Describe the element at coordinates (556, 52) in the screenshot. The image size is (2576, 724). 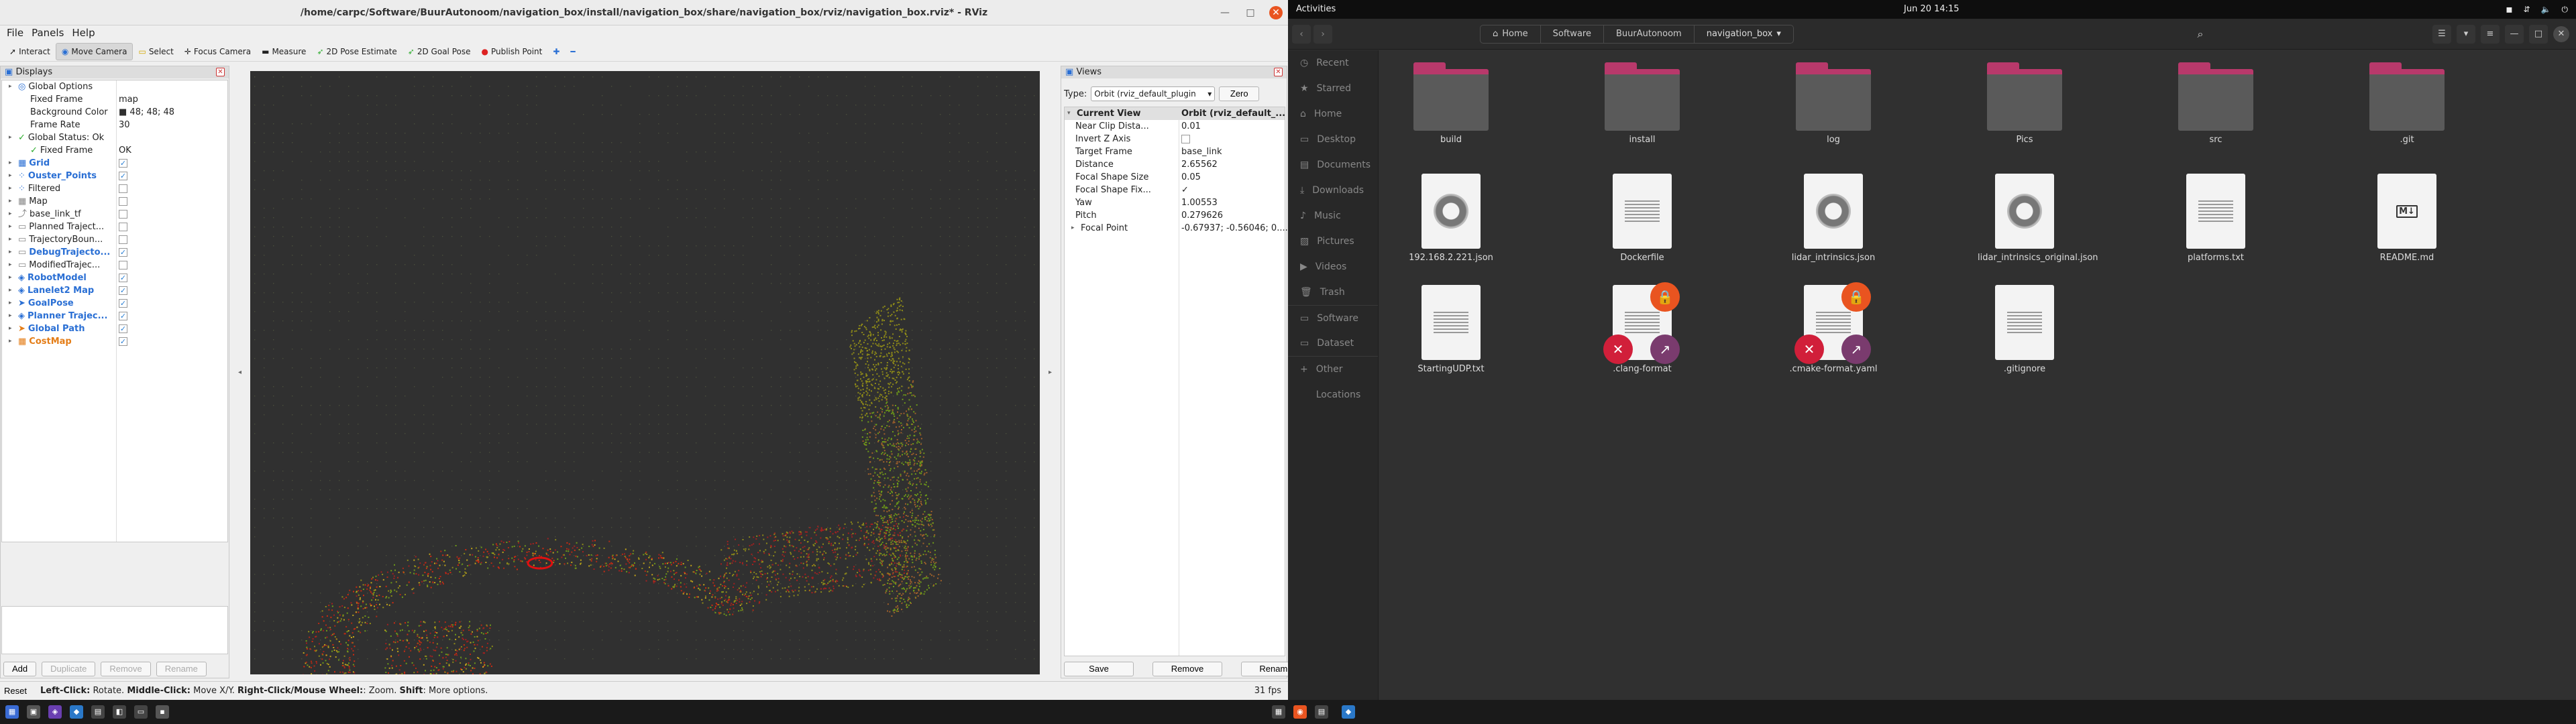
I see `add-tool-button: ✚` at that location.